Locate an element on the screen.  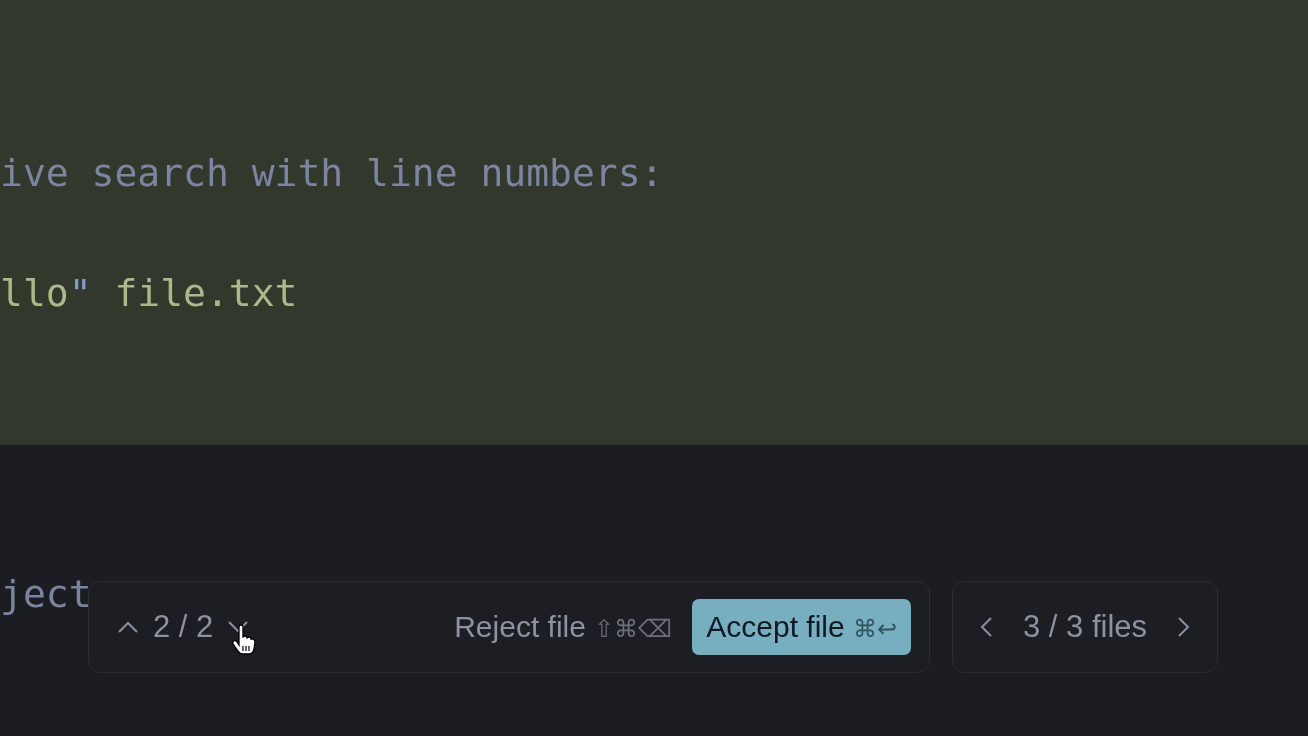
code-line: ject is located at coordinates (46, 594).